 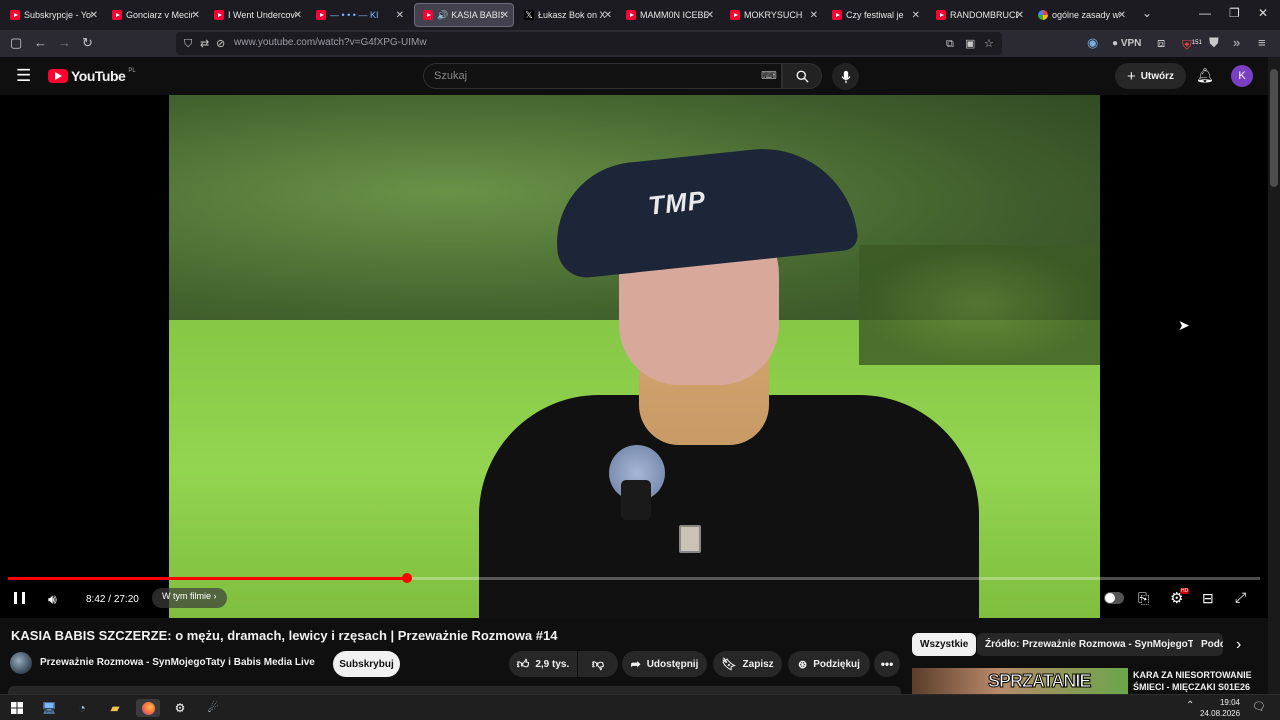 I want to click on notification-center-icon: 🗨︎, so click(x=1259, y=706).